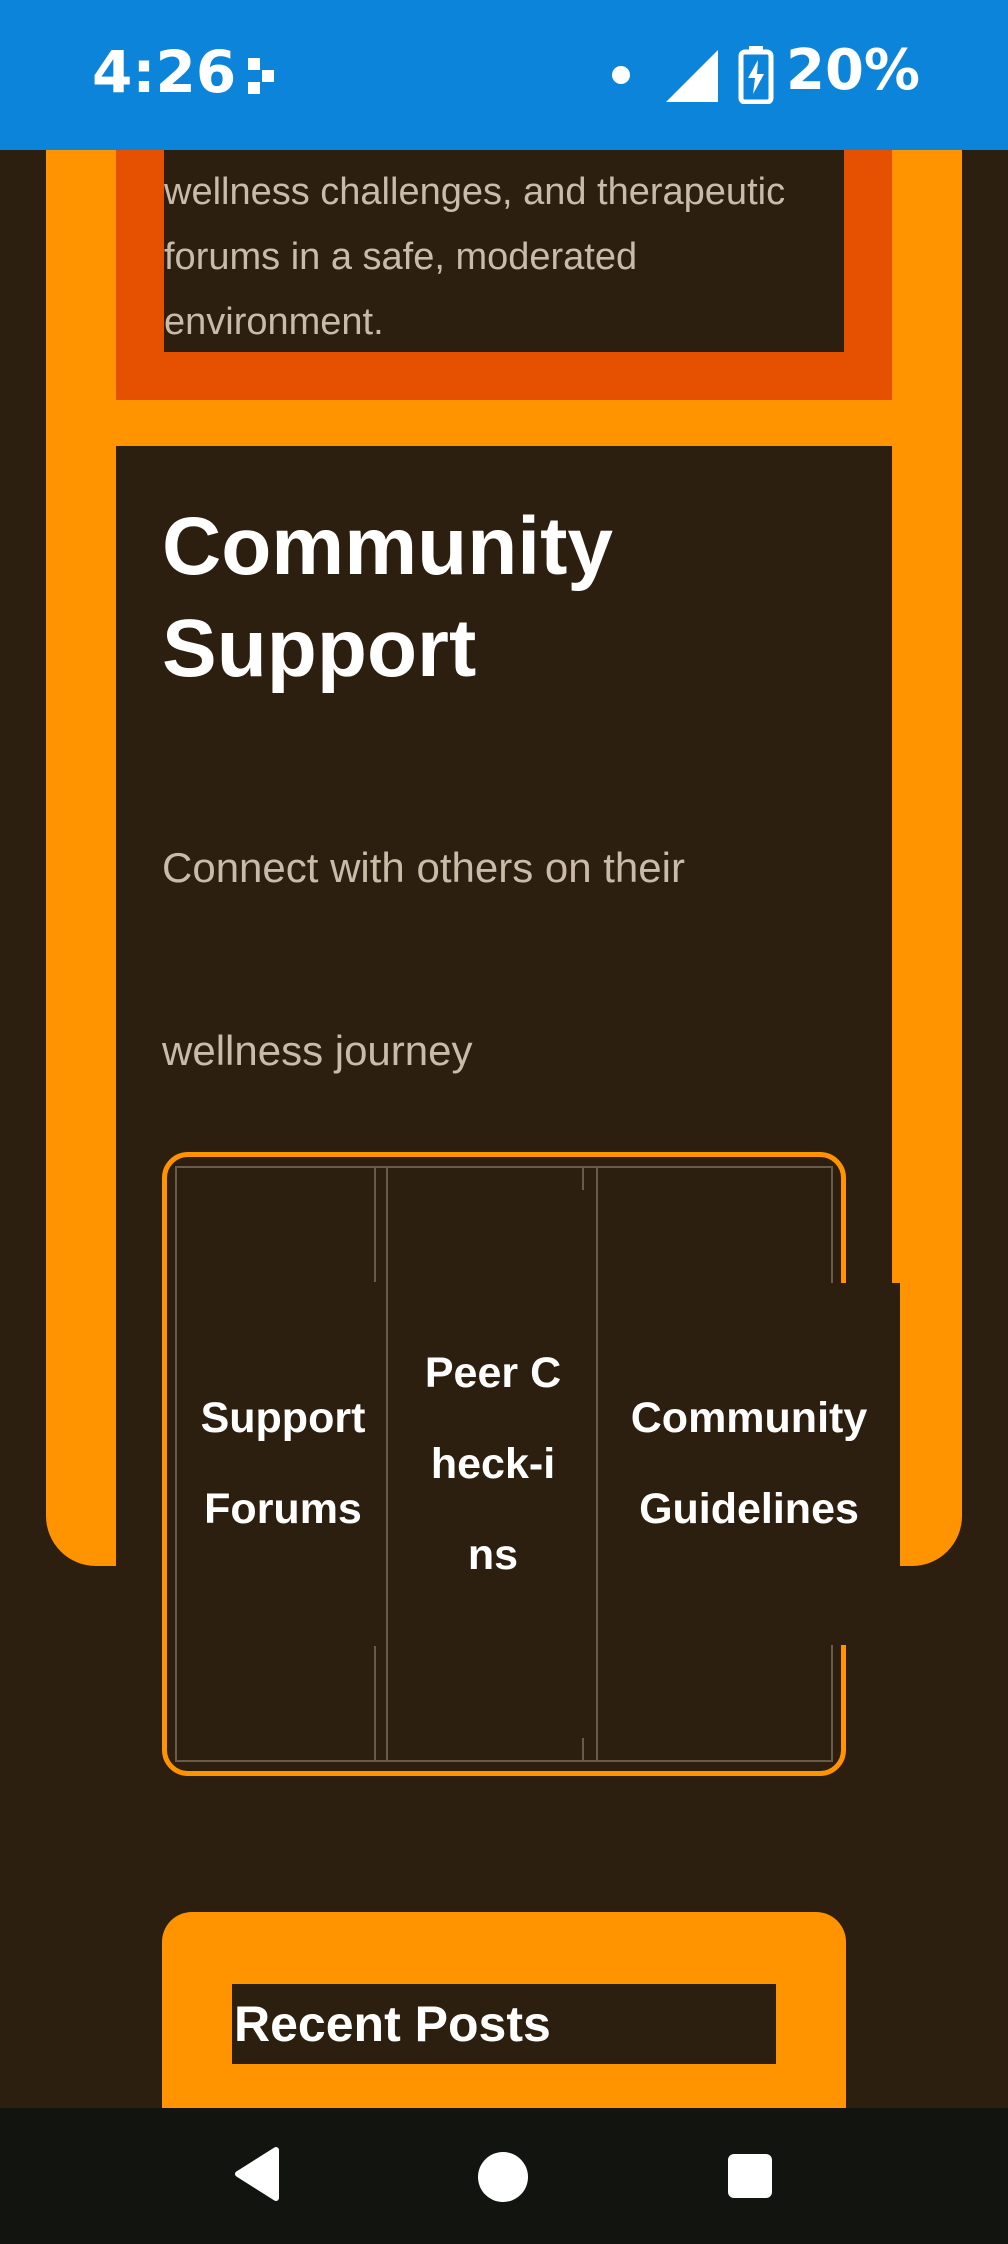  I want to click on dots-icon, so click(261, 76).